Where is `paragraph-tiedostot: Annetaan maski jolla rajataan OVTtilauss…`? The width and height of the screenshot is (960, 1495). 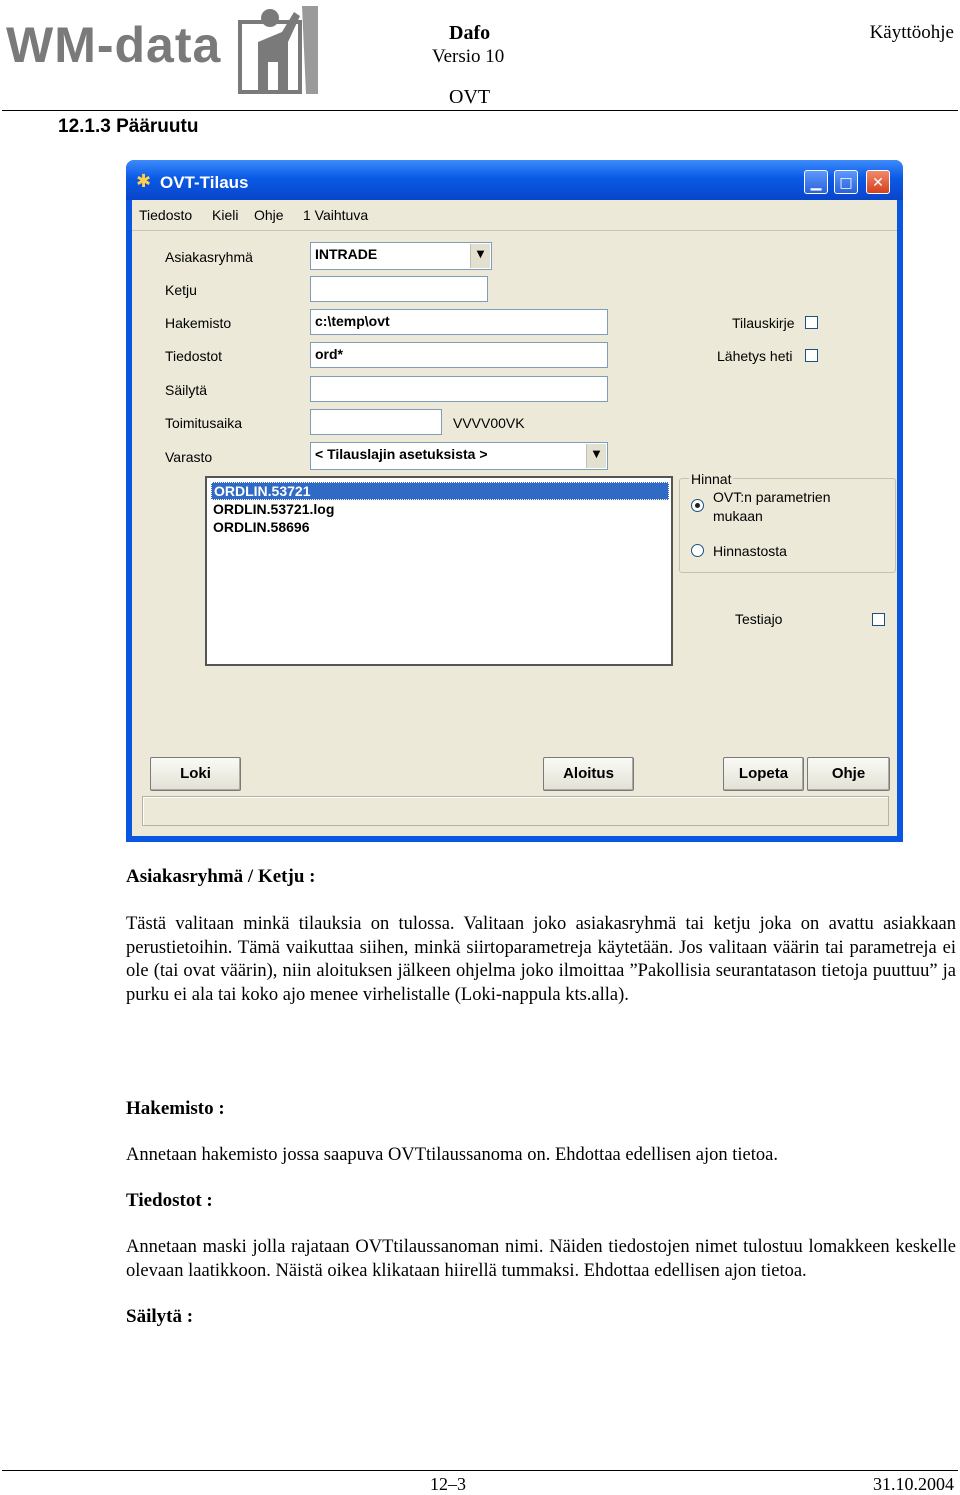
paragraph-tiedostot: Annetaan maski jolla rajataan OVTtilauss… is located at coordinates (541, 1259).